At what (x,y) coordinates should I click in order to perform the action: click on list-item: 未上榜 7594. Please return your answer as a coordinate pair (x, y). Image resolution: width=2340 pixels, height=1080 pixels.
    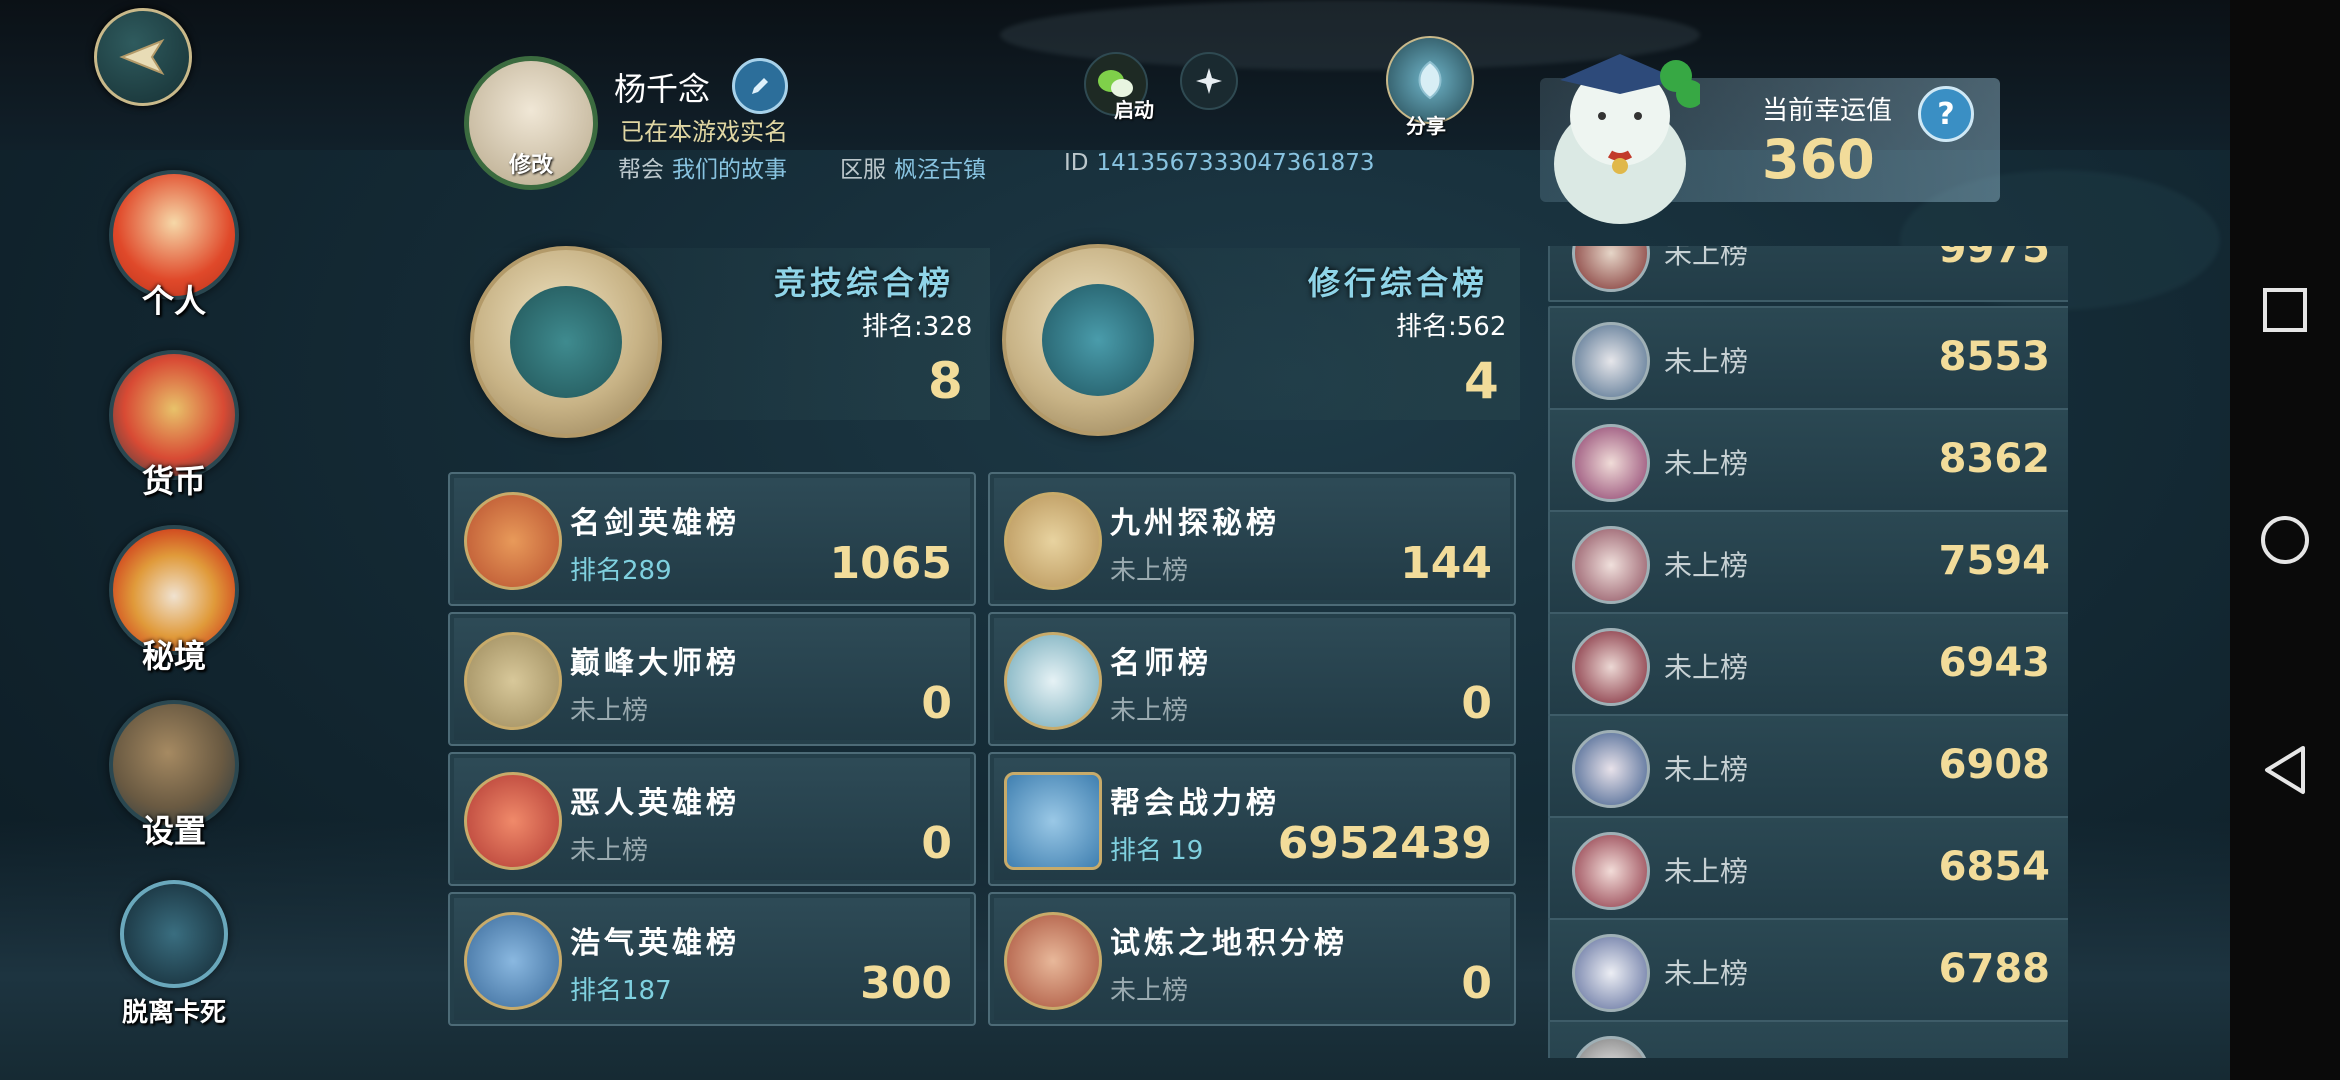
    Looking at the image, I should click on (1808, 562).